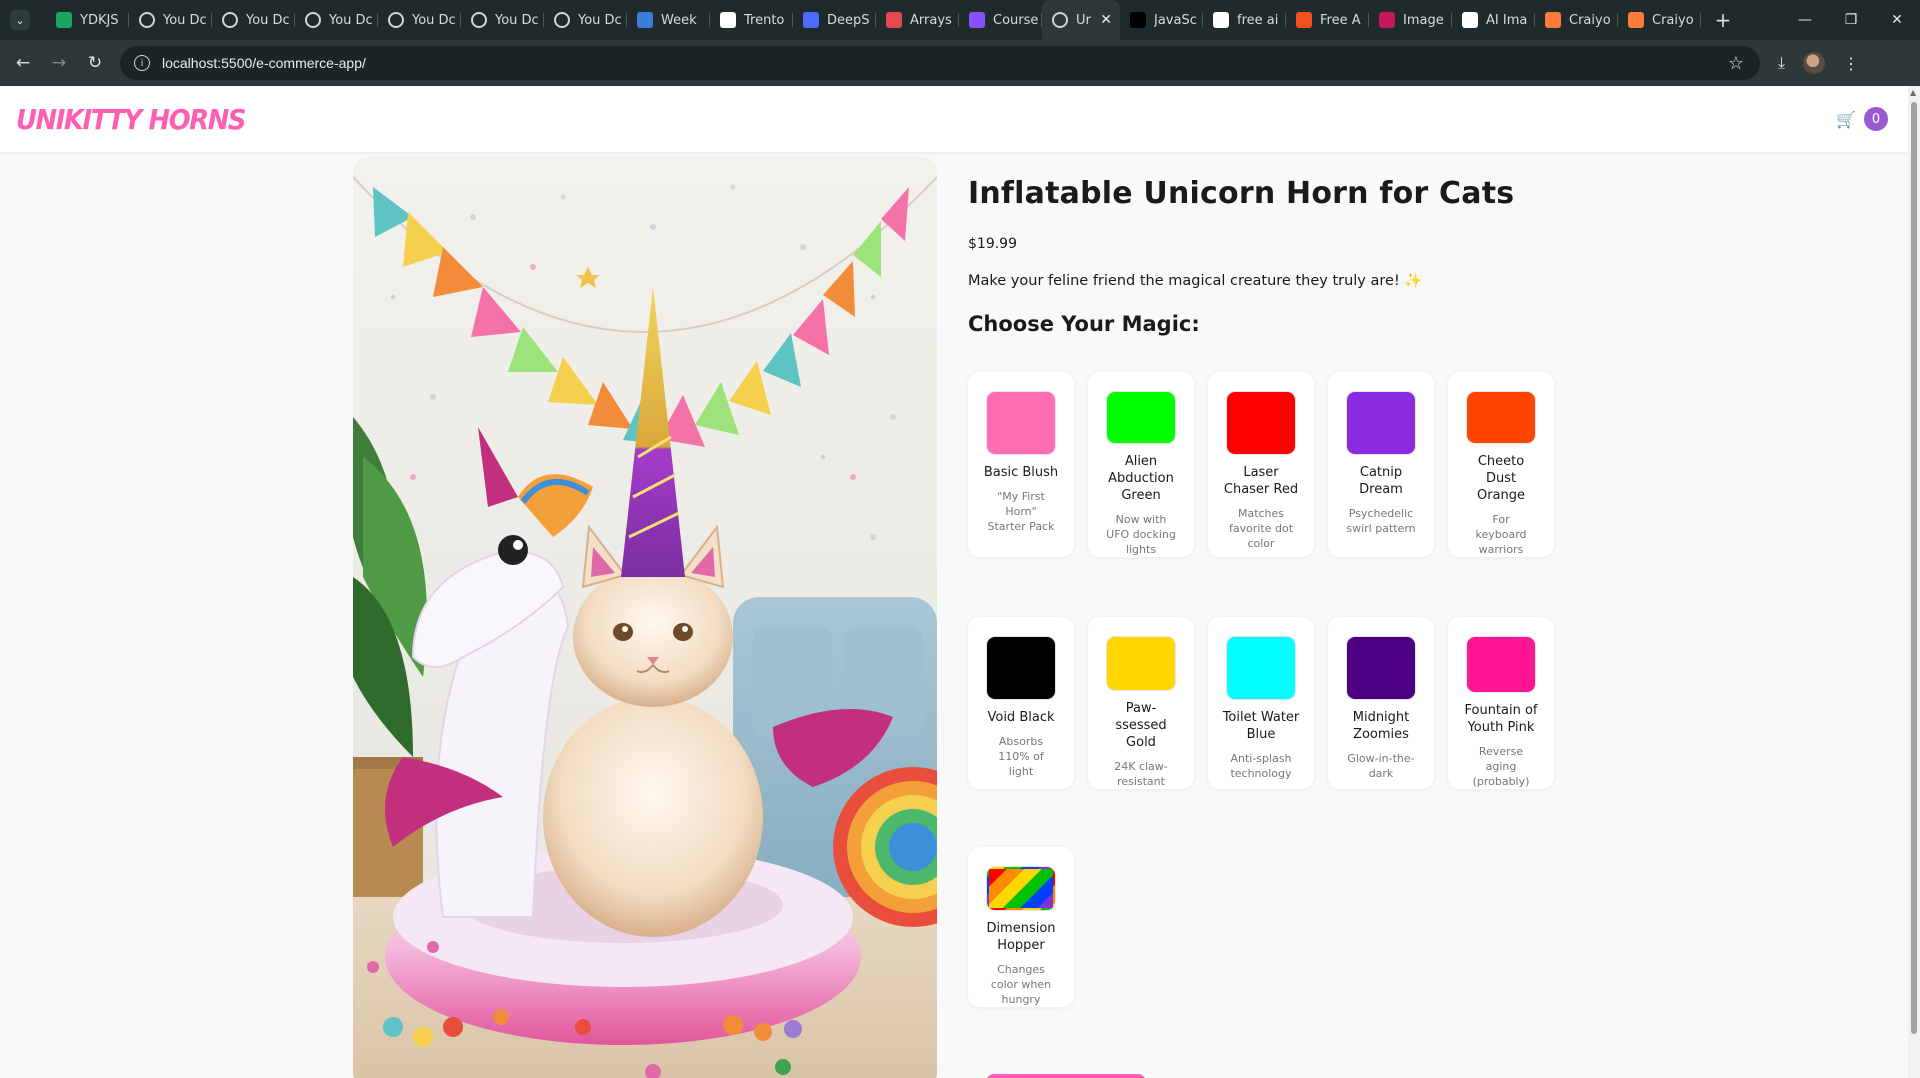 This screenshot has width=1920, height=1078. I want to click on back-arrow-icon: ←, so click(23, 63).